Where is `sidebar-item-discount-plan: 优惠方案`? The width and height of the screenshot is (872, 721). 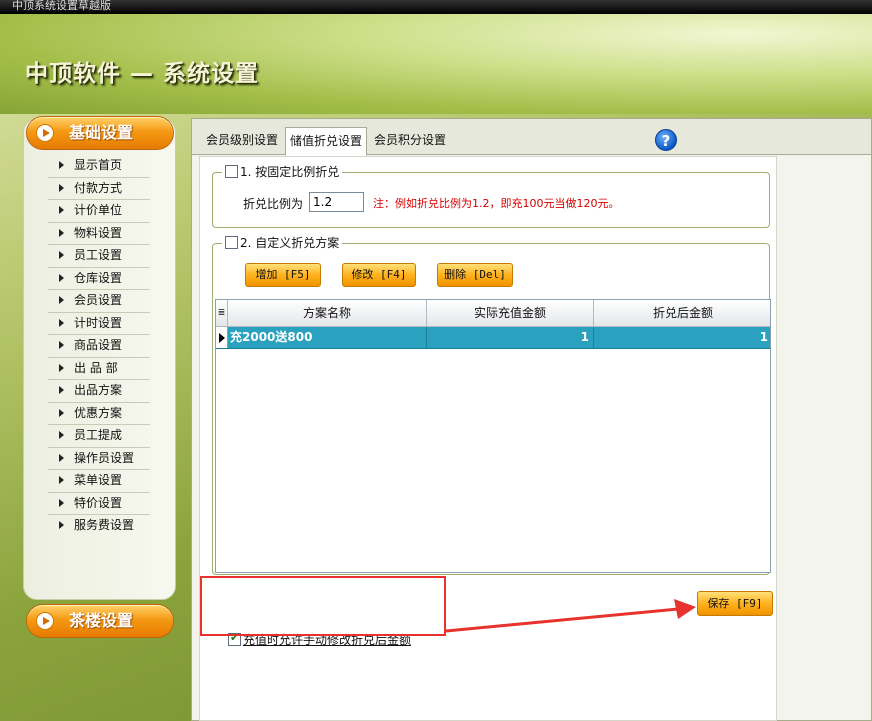
sidebar-item-discount-plan: 优惠方案 is located at coordinates (99, 414).